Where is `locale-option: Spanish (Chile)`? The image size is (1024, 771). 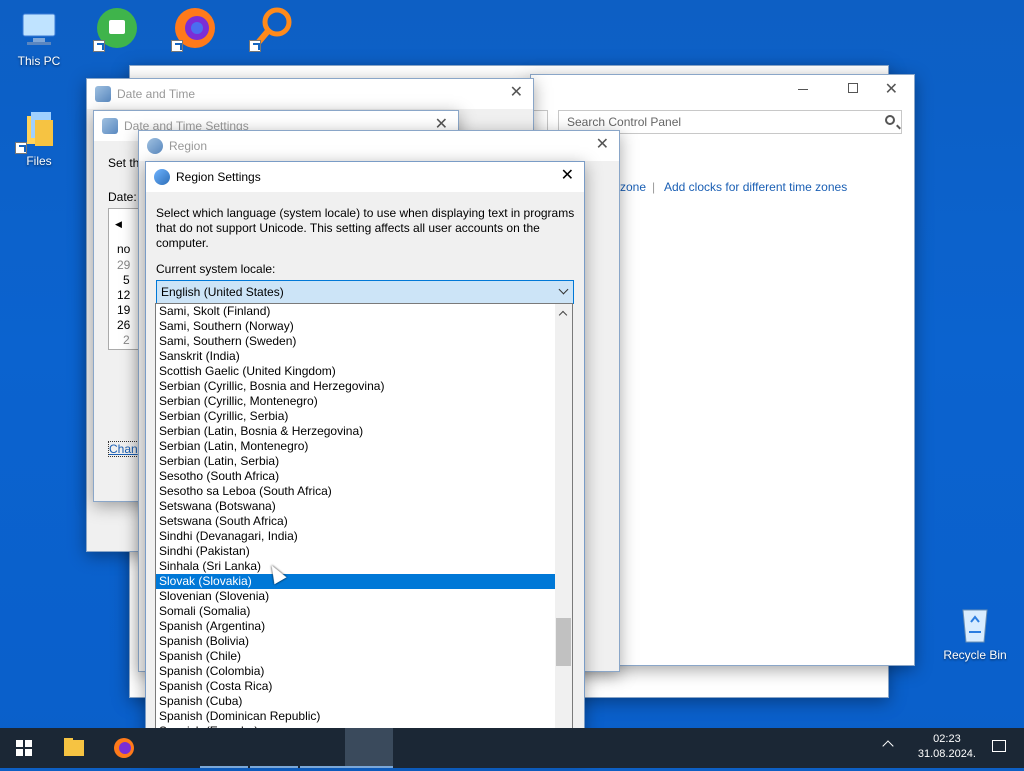
locale-option: Spanish (Chile) is located at coordinates (355, 656).